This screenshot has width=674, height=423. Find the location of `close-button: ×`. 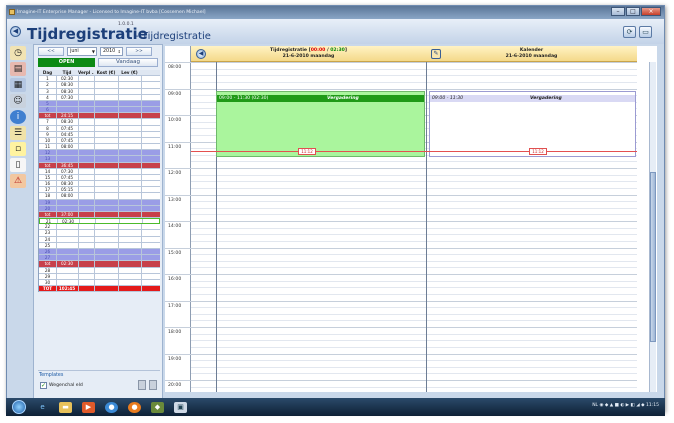

close-button: × is located at coordinates (651, 11).